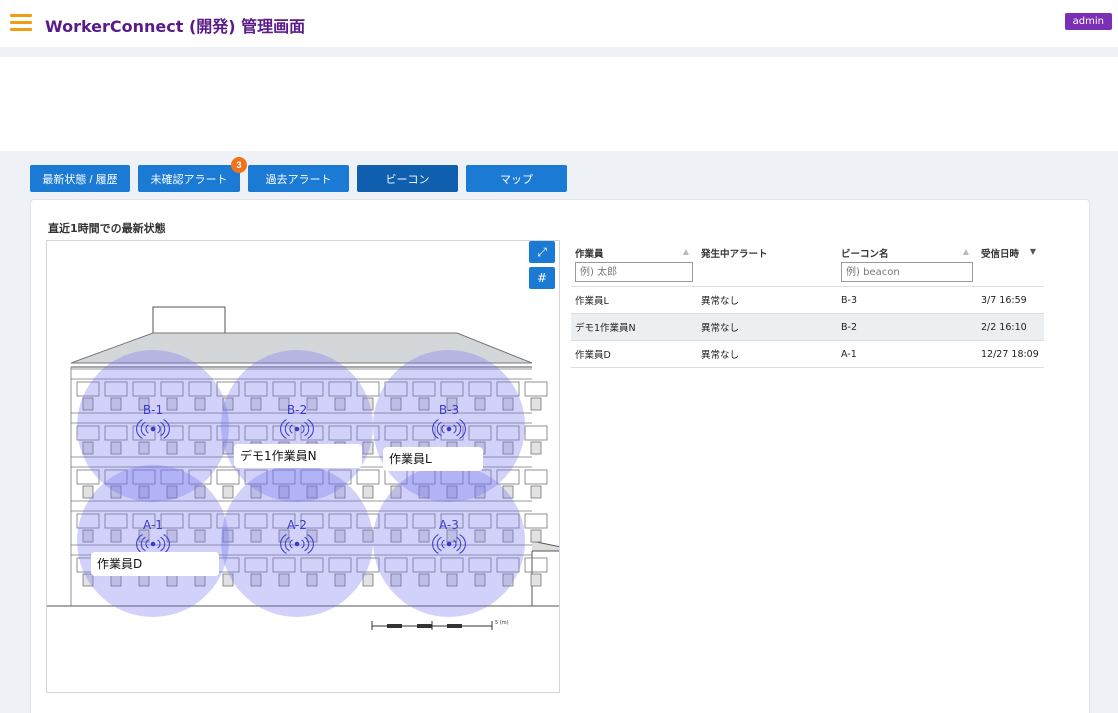 This screenshot has height=713, width=1118. What do you see at coordinates (119, 564) in the screenshot?
I see `worker-map-label-text: 作業員D` at bounding box center [119, 564].